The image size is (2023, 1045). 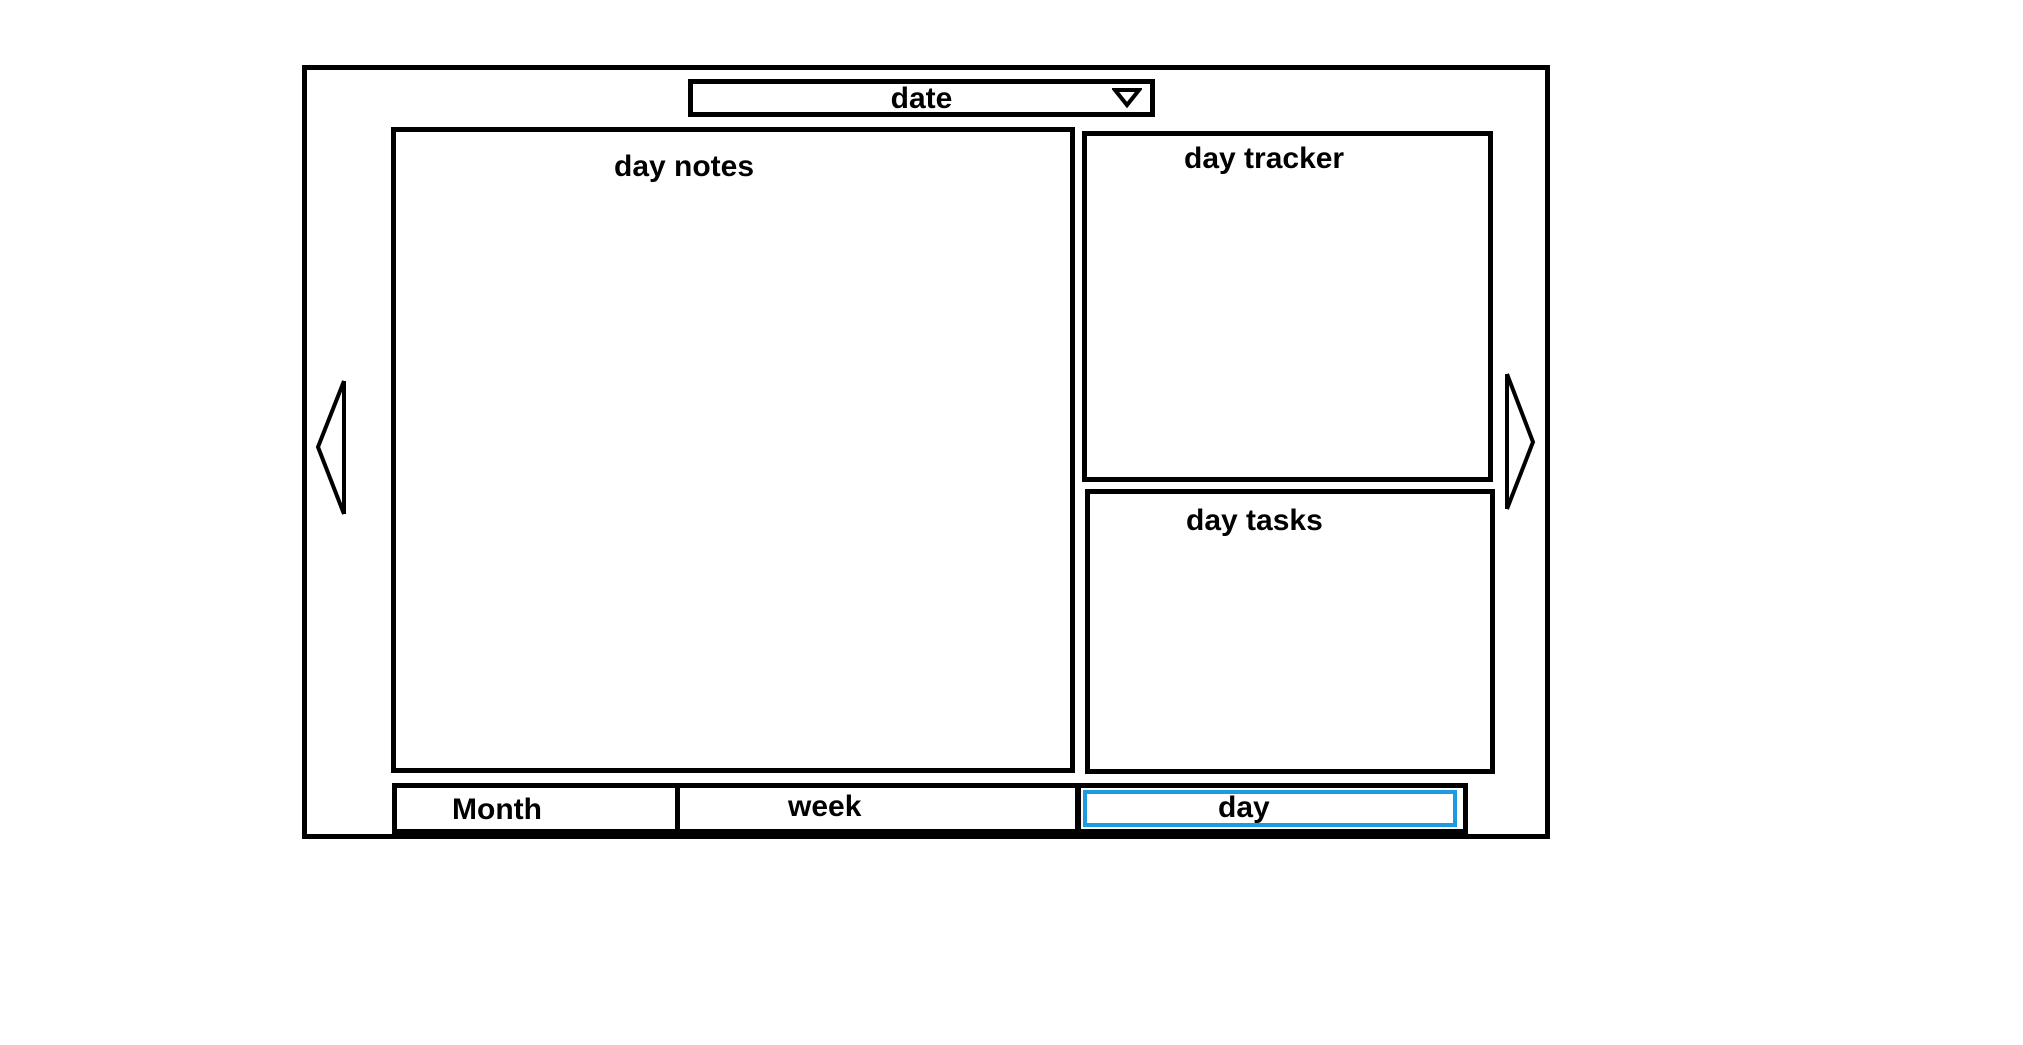 I want to click on date-dropdown-label: date, so click(x=921, y=98).